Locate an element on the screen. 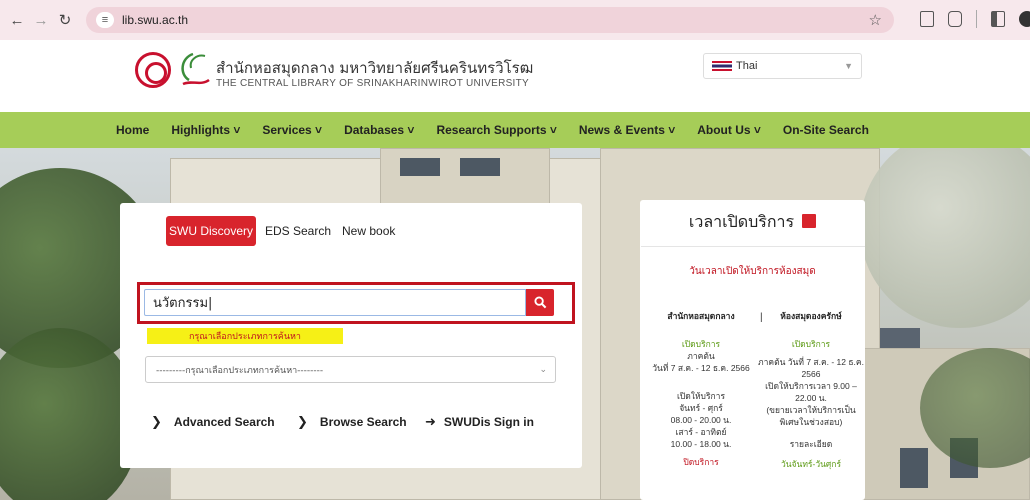 The image size is (1030, 500). library-logo is located at coordinates (193, 70).